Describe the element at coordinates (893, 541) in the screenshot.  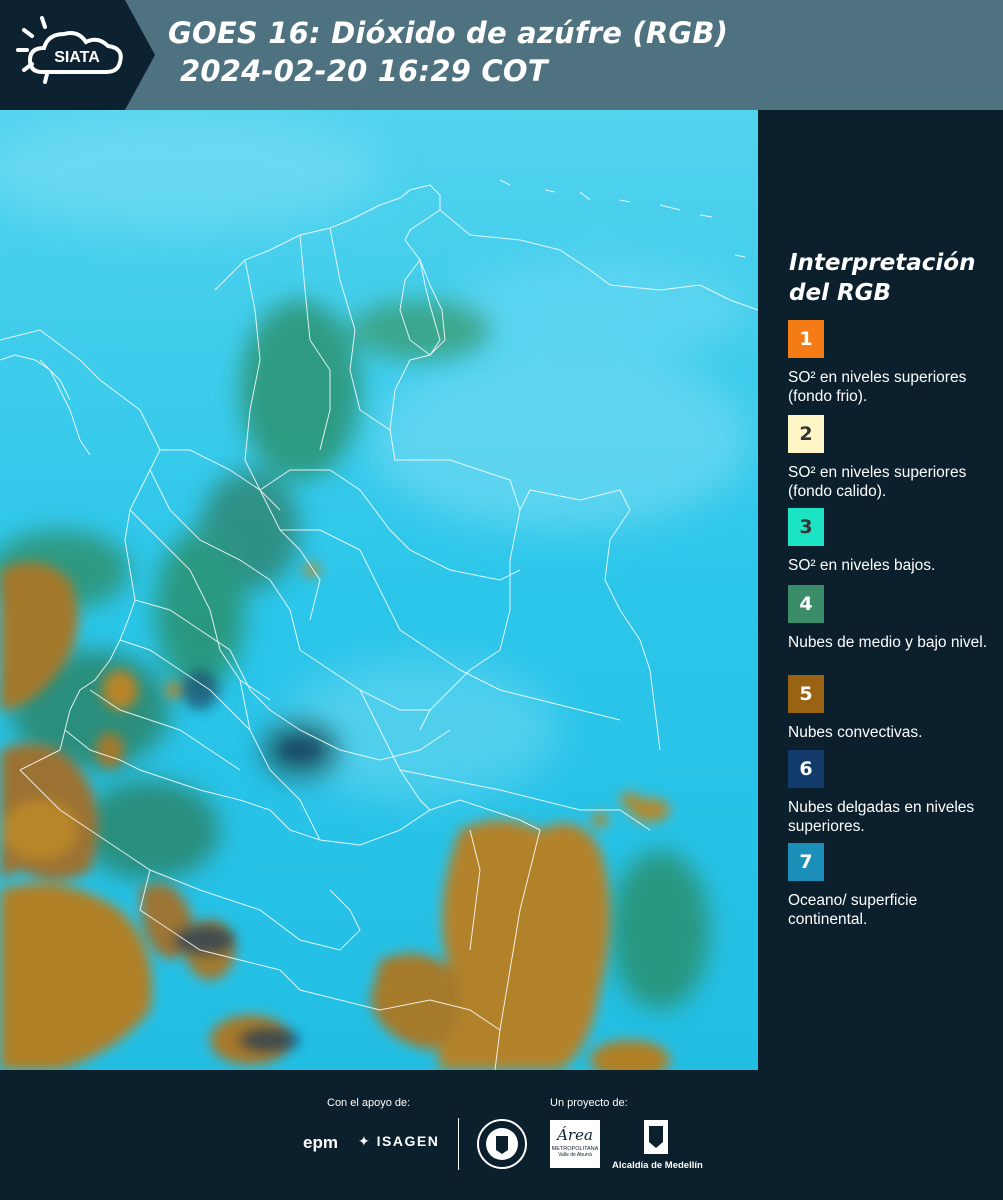
I see `legend-item-3: 3 SO² en niveles bajos.` at that location.